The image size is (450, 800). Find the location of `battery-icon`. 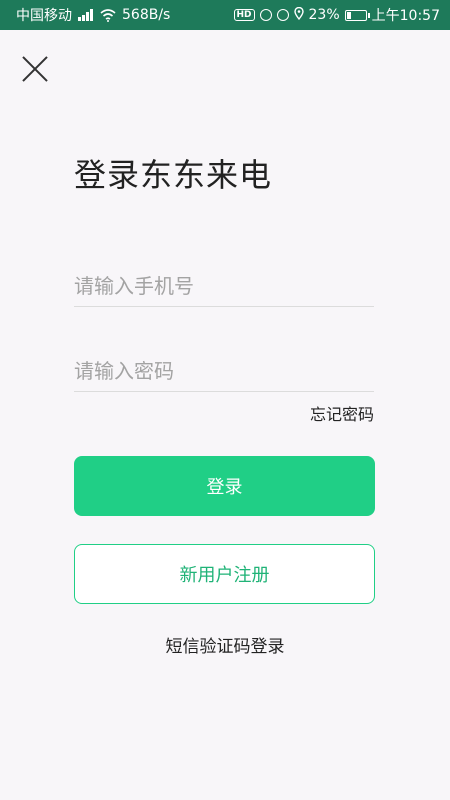

battery-icon is located at coordinates (357, 15).